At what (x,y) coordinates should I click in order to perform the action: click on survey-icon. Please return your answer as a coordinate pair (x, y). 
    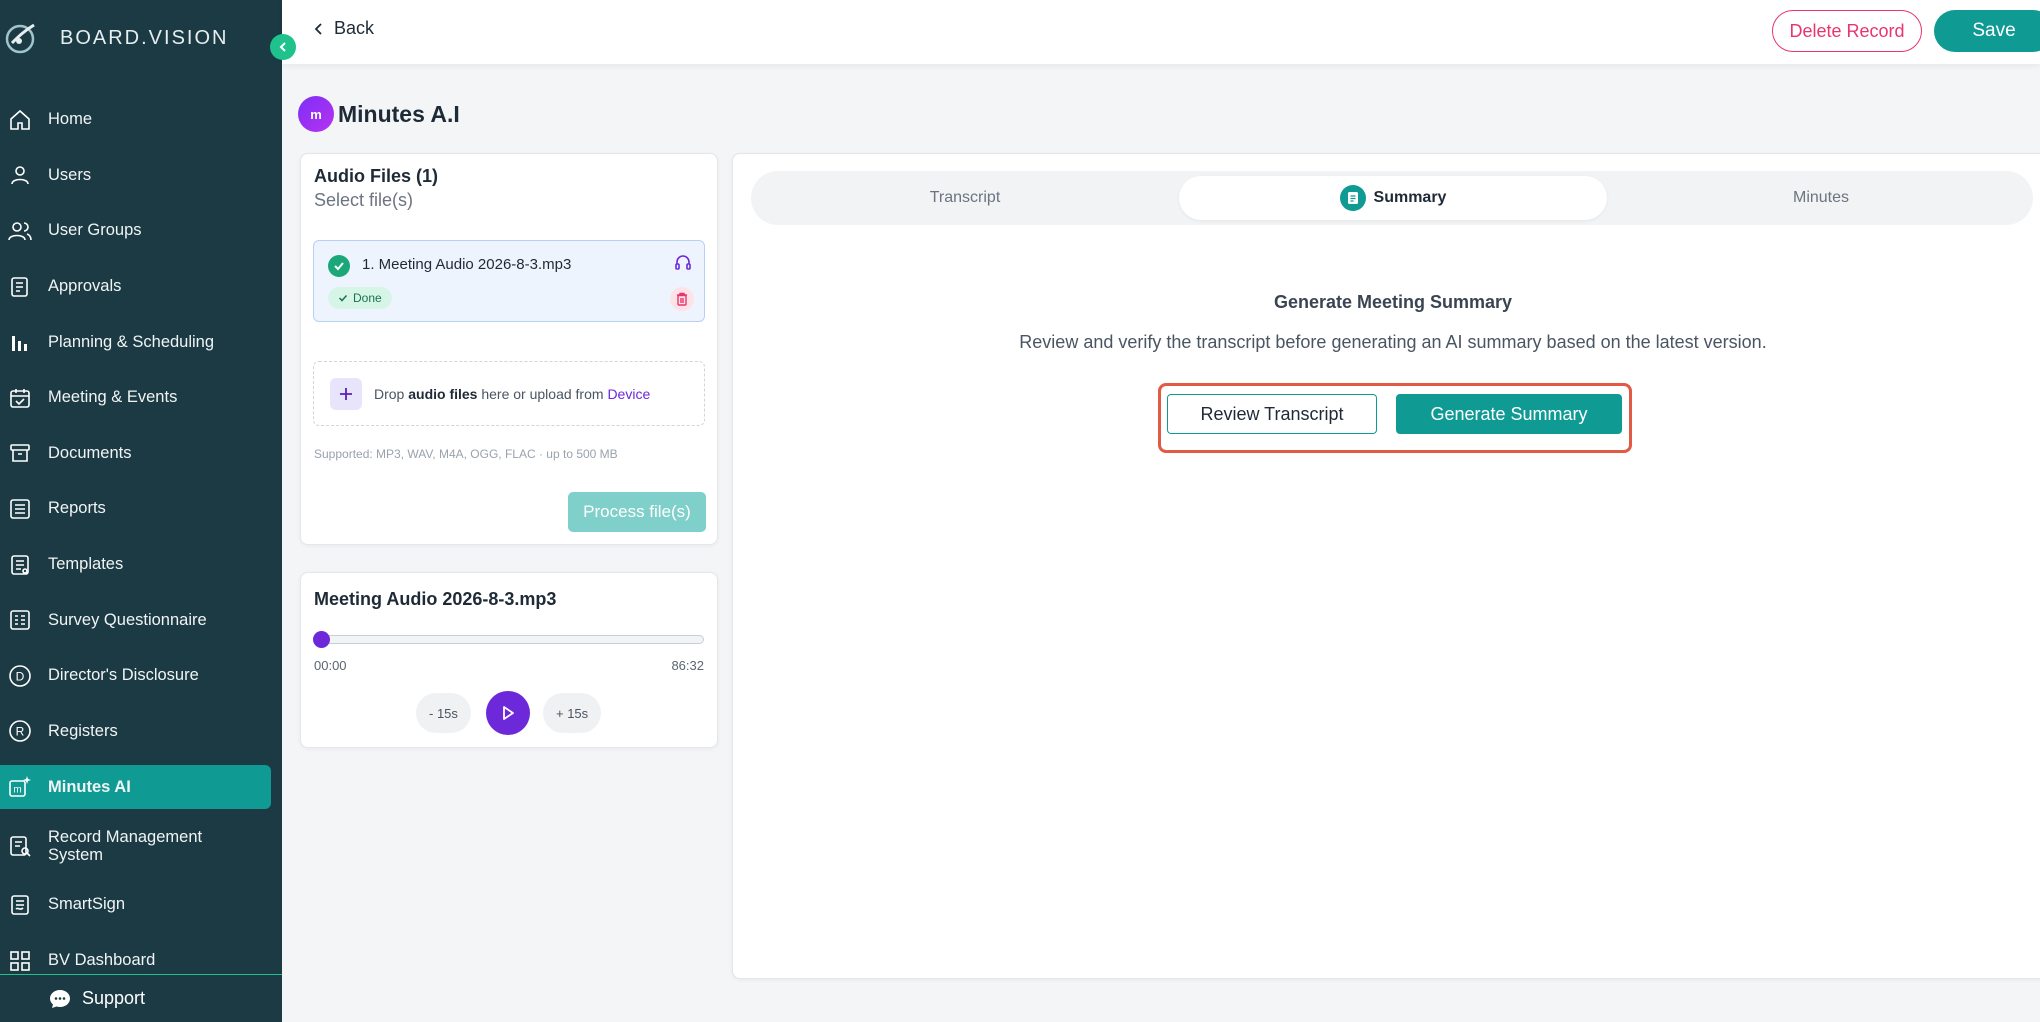
    Looking at the image, I should click on (20, 620).